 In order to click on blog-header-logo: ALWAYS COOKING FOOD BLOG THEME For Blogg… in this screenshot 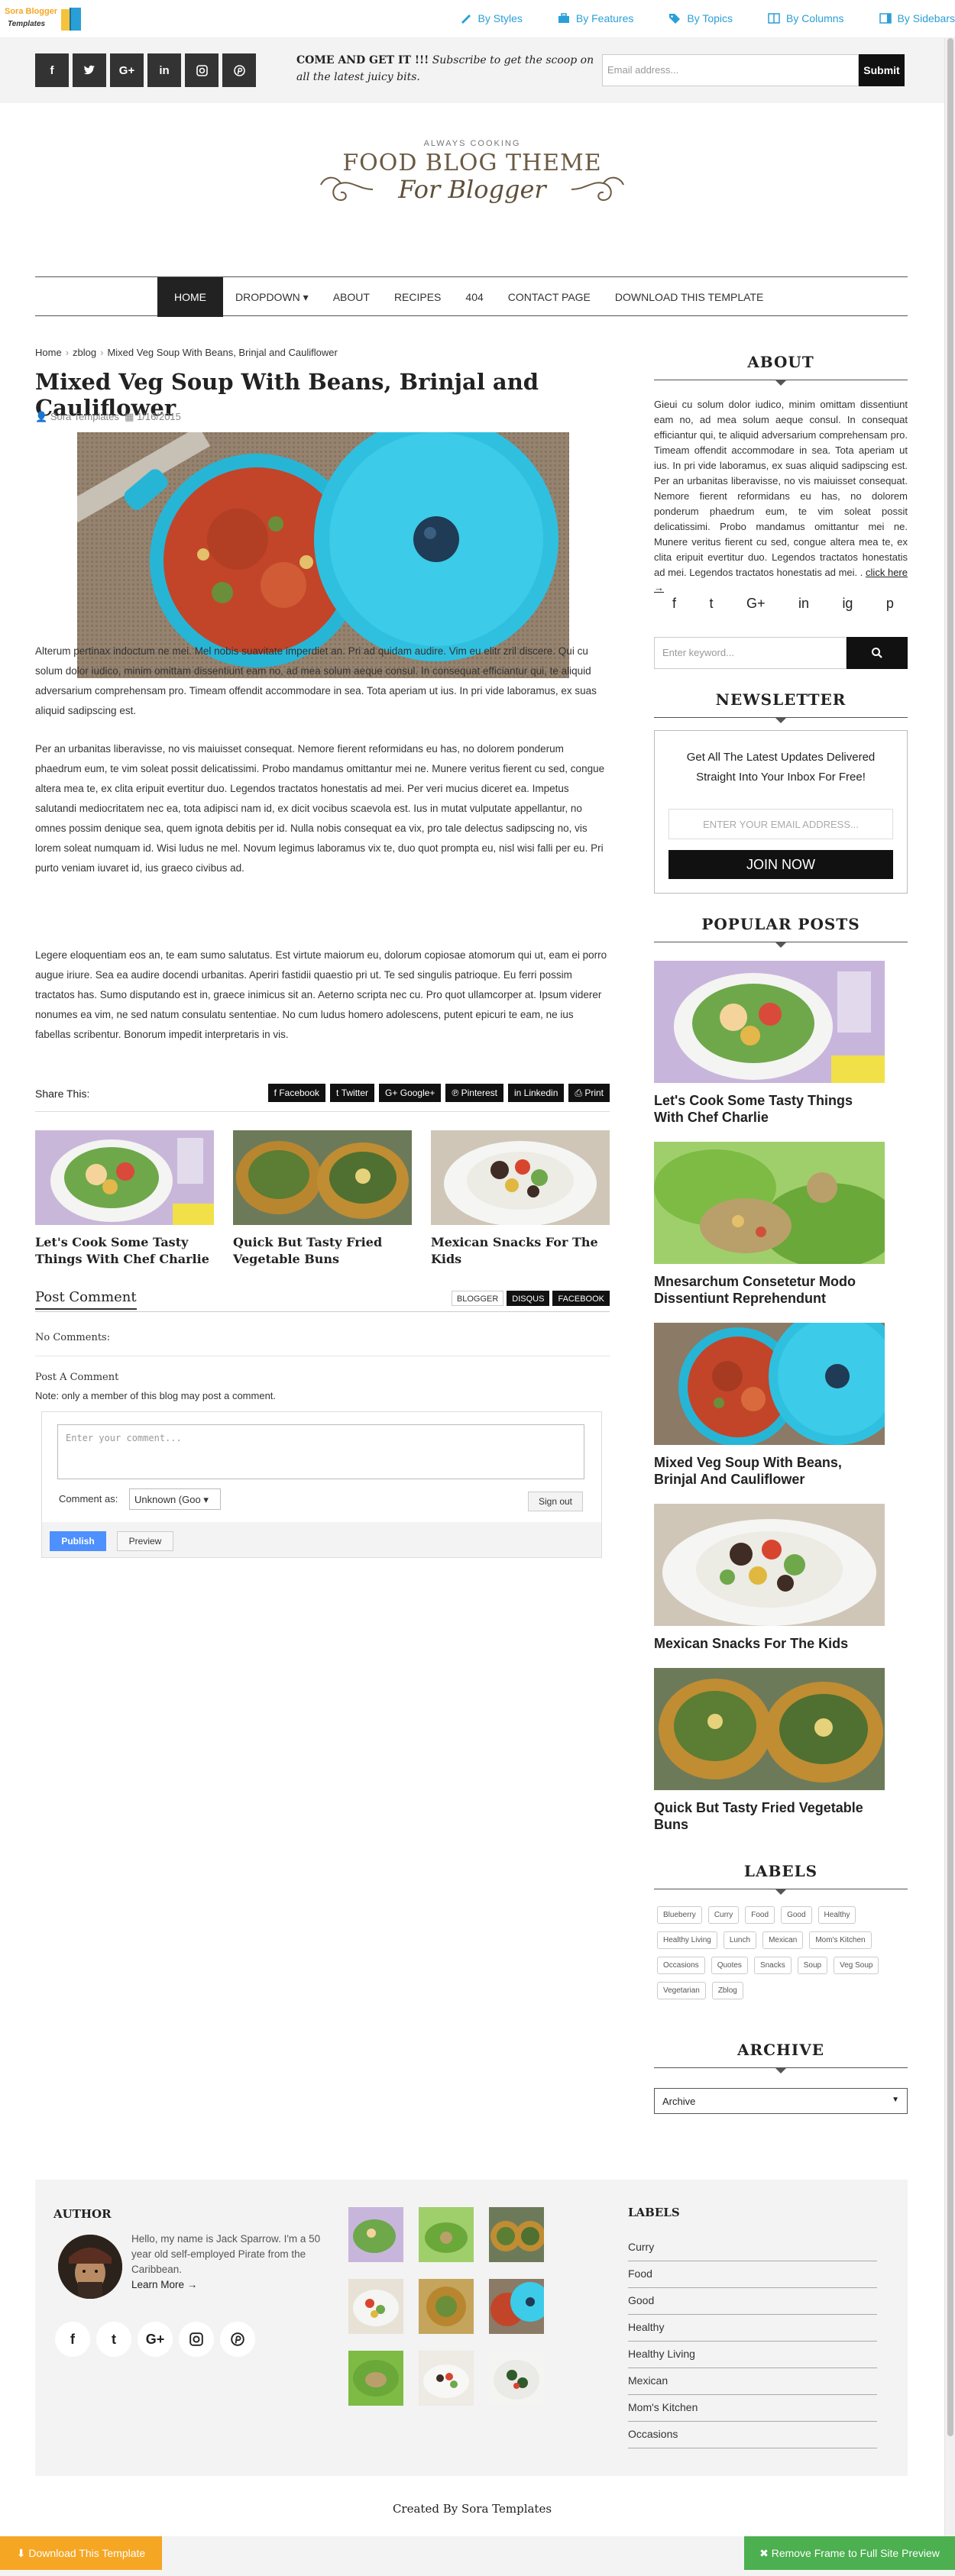, I will do `click(472, 189)`.